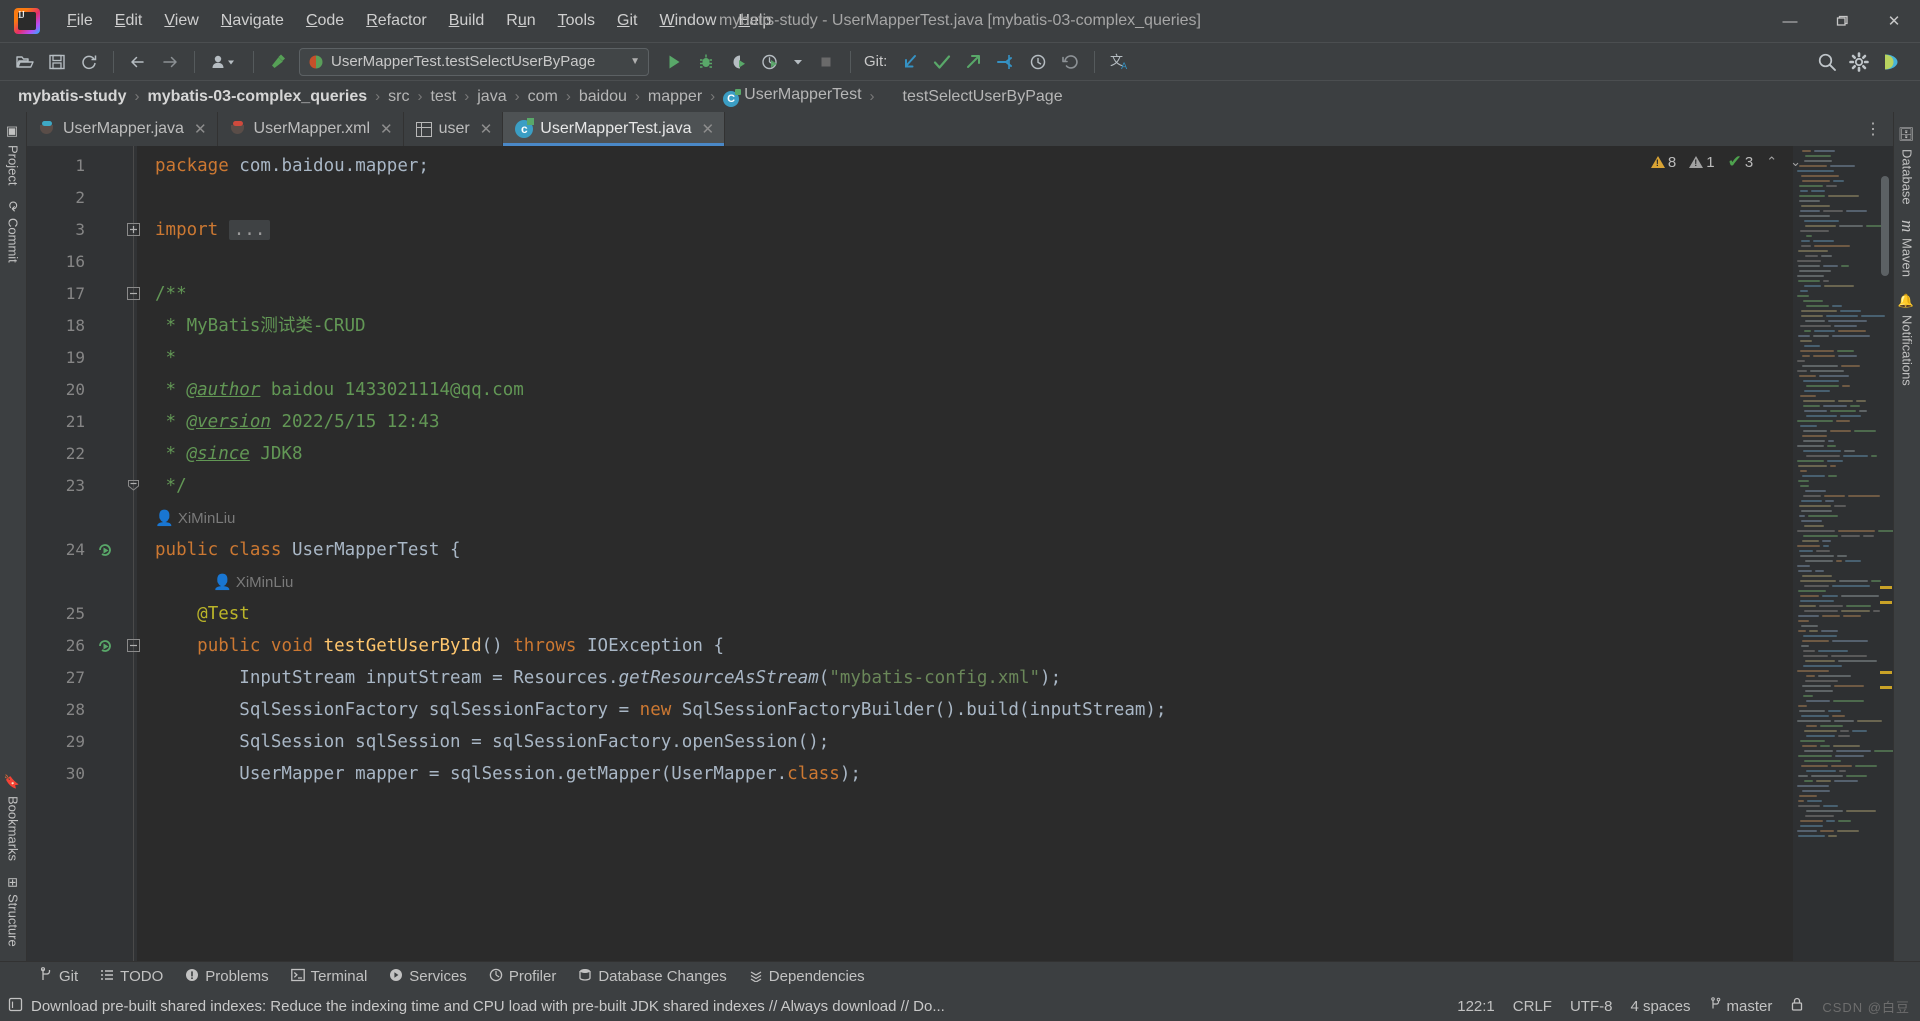 This screenshot has height=1021, width=1920. Describe the element at coordinates (1790, 21) in the screenshot. I see `minimize-button: —` at that location.